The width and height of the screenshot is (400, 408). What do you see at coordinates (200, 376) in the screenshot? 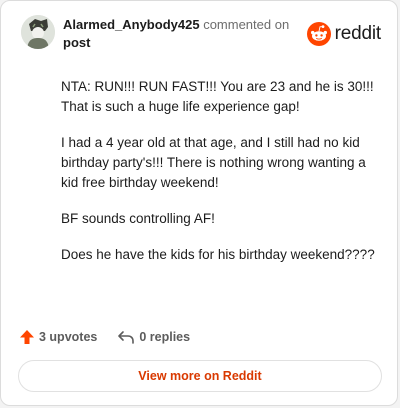
I see `view-more-button: View more on Reddit` at bounding box center [200, 376].